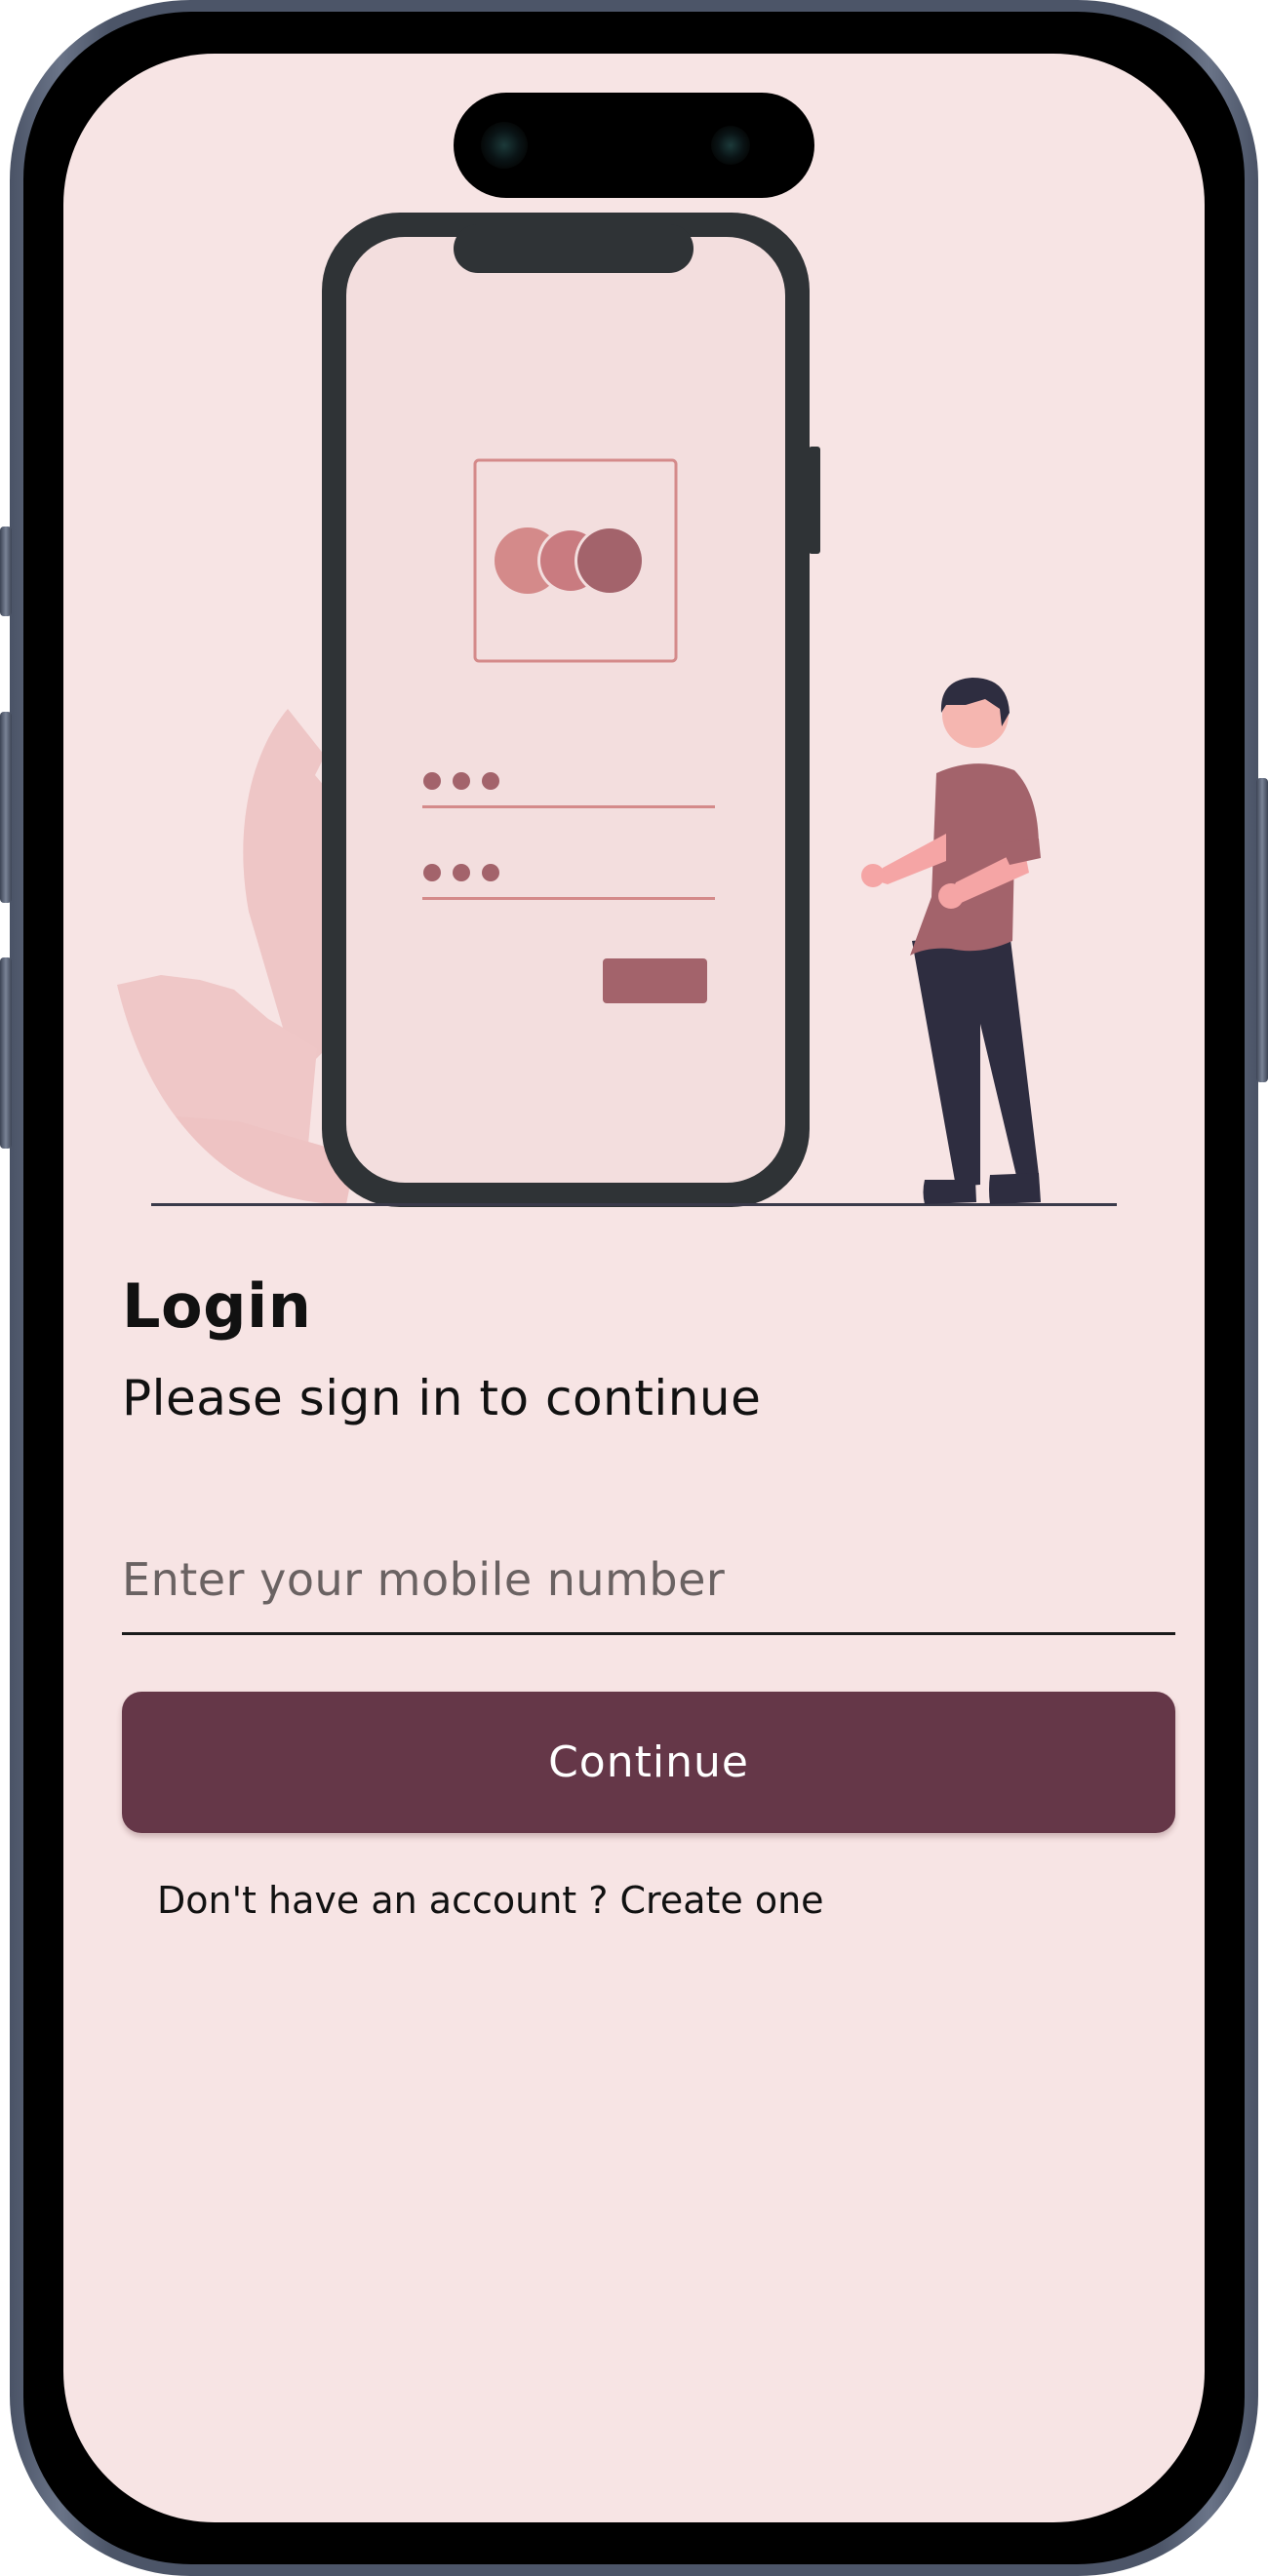 This screenshot has height=2576, width=1268. Describe the element at coordinates (442, 1398) in the screenshot. I see `page-subtitle: Please sign in to continue` at that location.